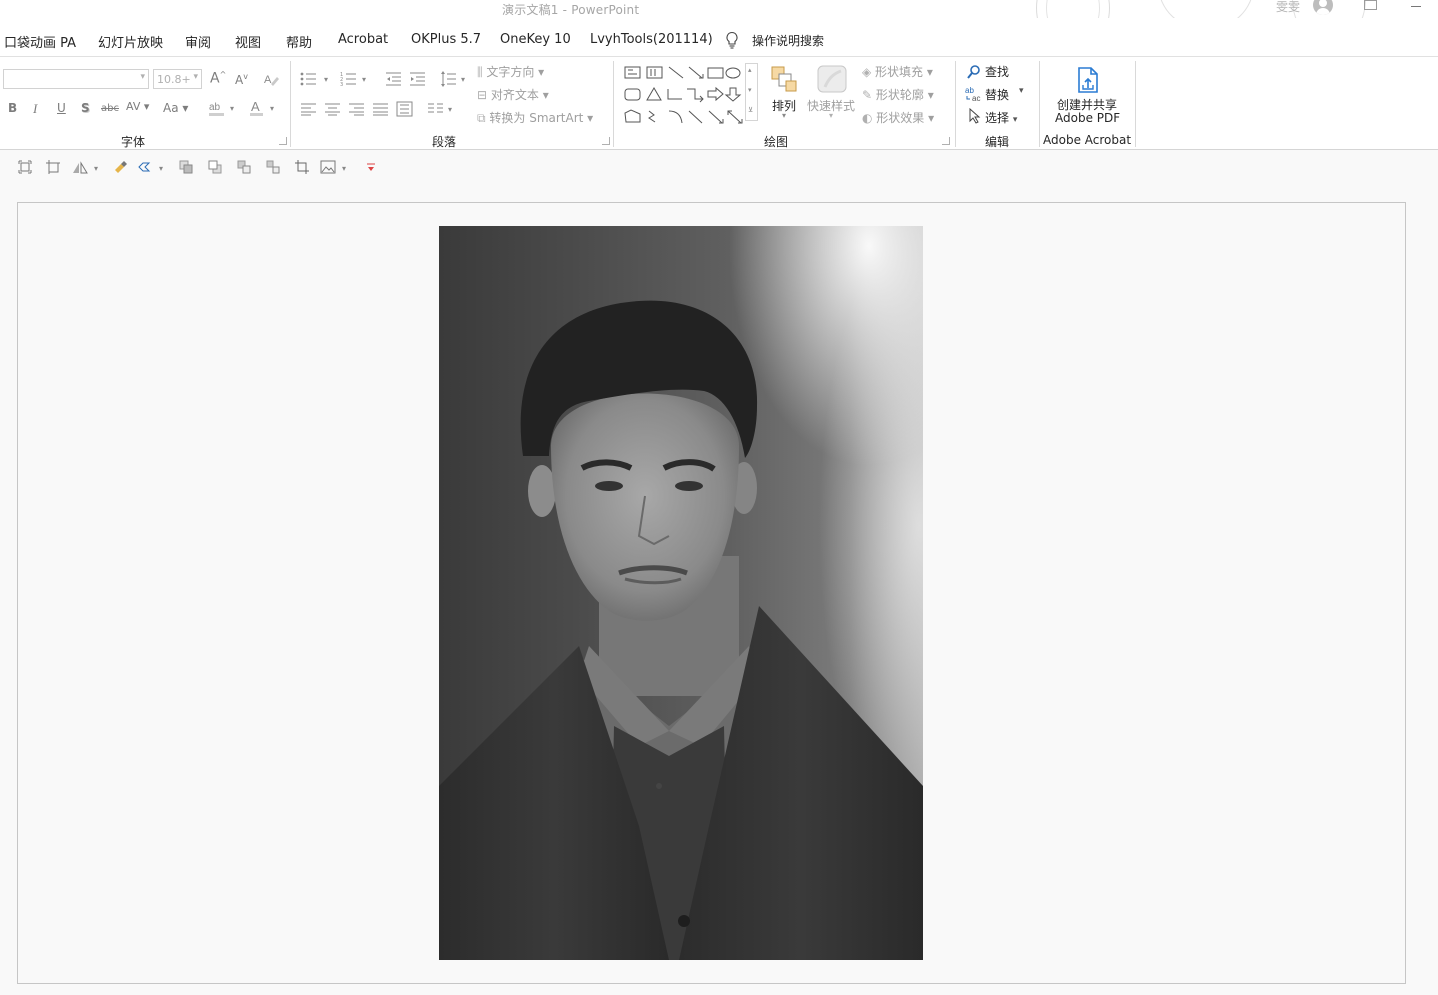  Describe the element at coordinates (371, 167) in the screenshot. I see `customize-toolbar-icon` at that location.